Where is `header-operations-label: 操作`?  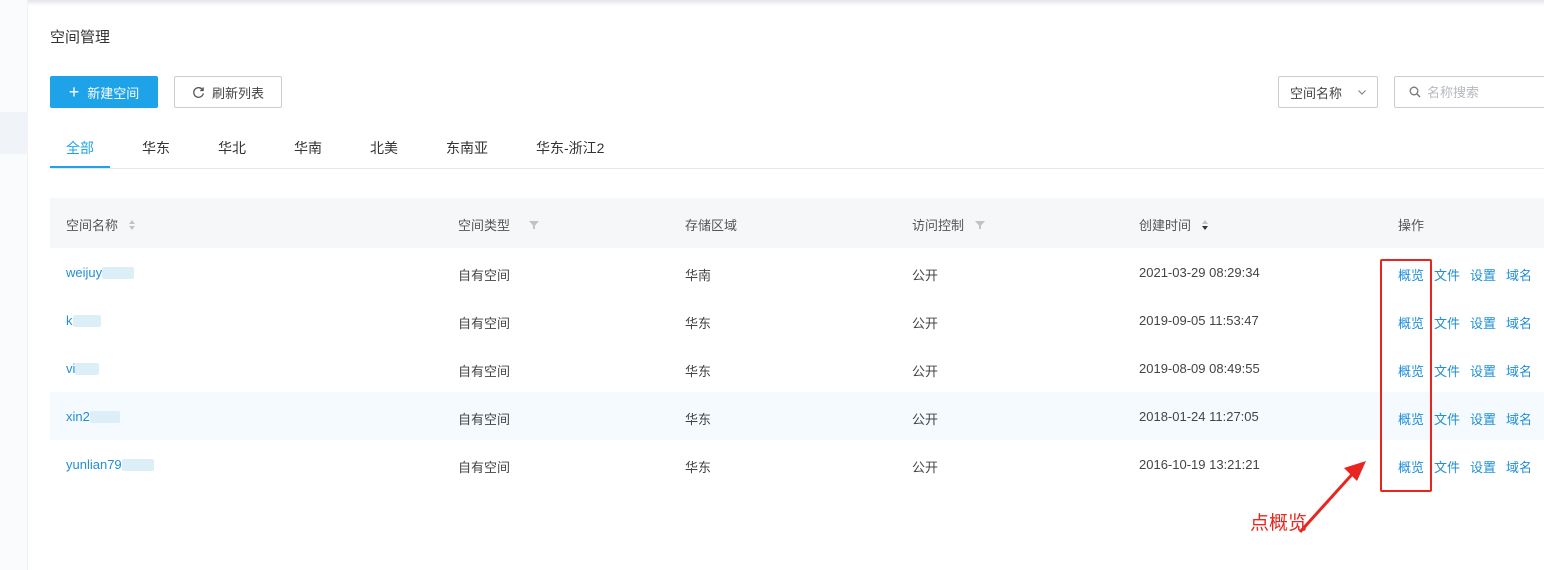
header-operations-label: 操作 is located at coordinates (1411, 225).